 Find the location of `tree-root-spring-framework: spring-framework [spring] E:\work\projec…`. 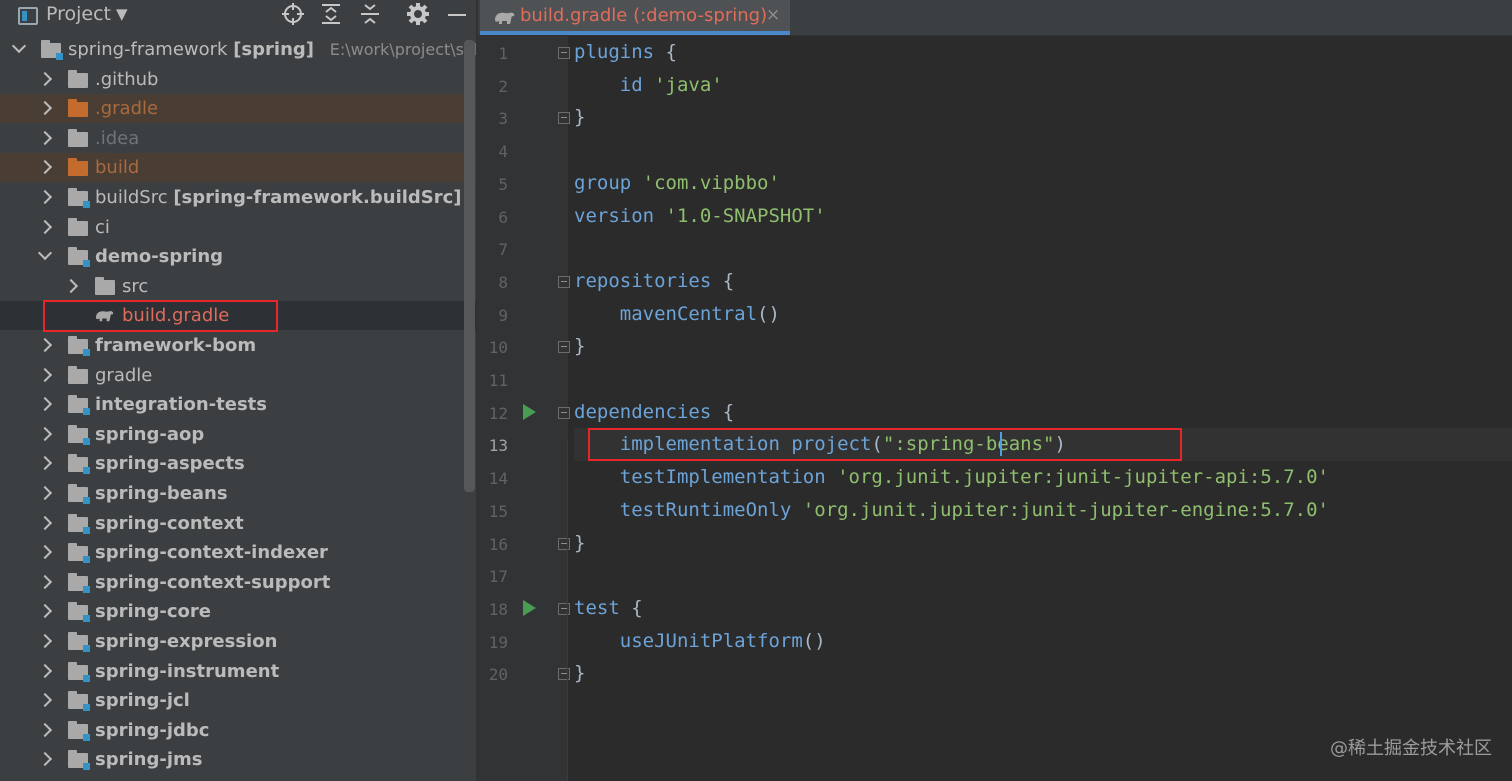

tree-root-spring-framework: spring-framework [spring] E:\work\projec… is located at coordinates (238, 49).